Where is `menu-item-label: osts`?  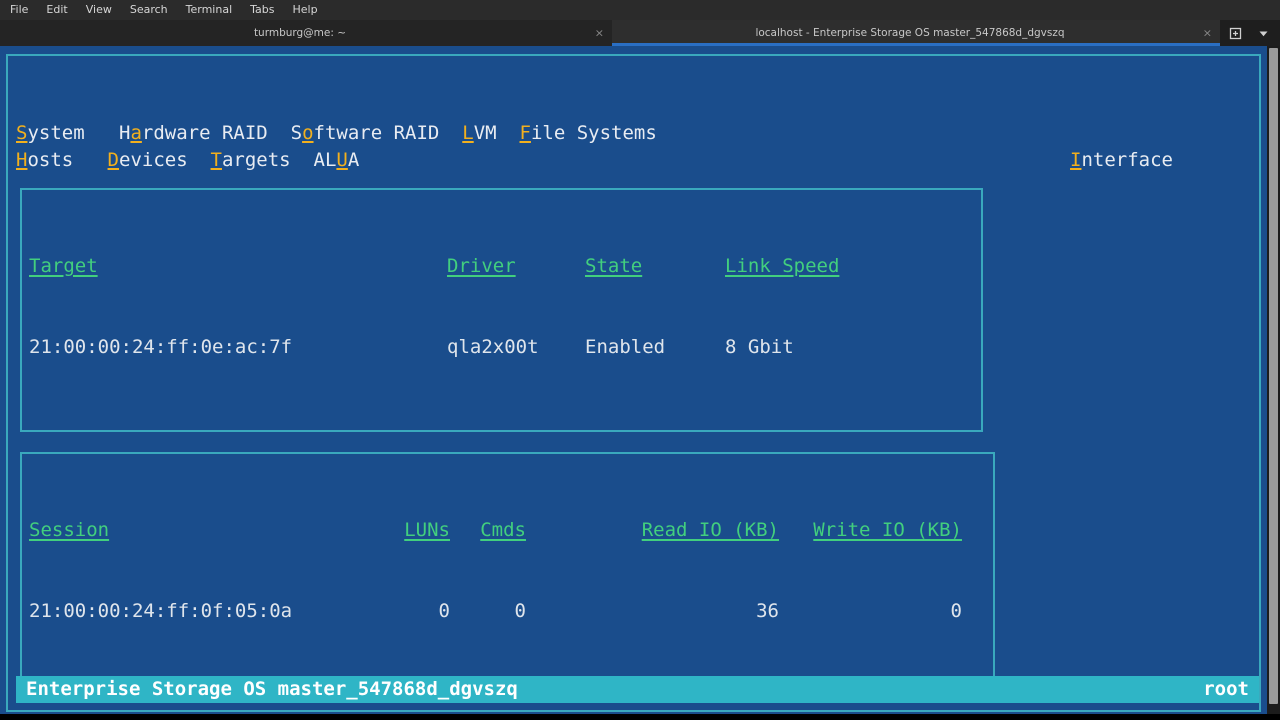
menu-item-label: osts is located at coordinates (50, 160).